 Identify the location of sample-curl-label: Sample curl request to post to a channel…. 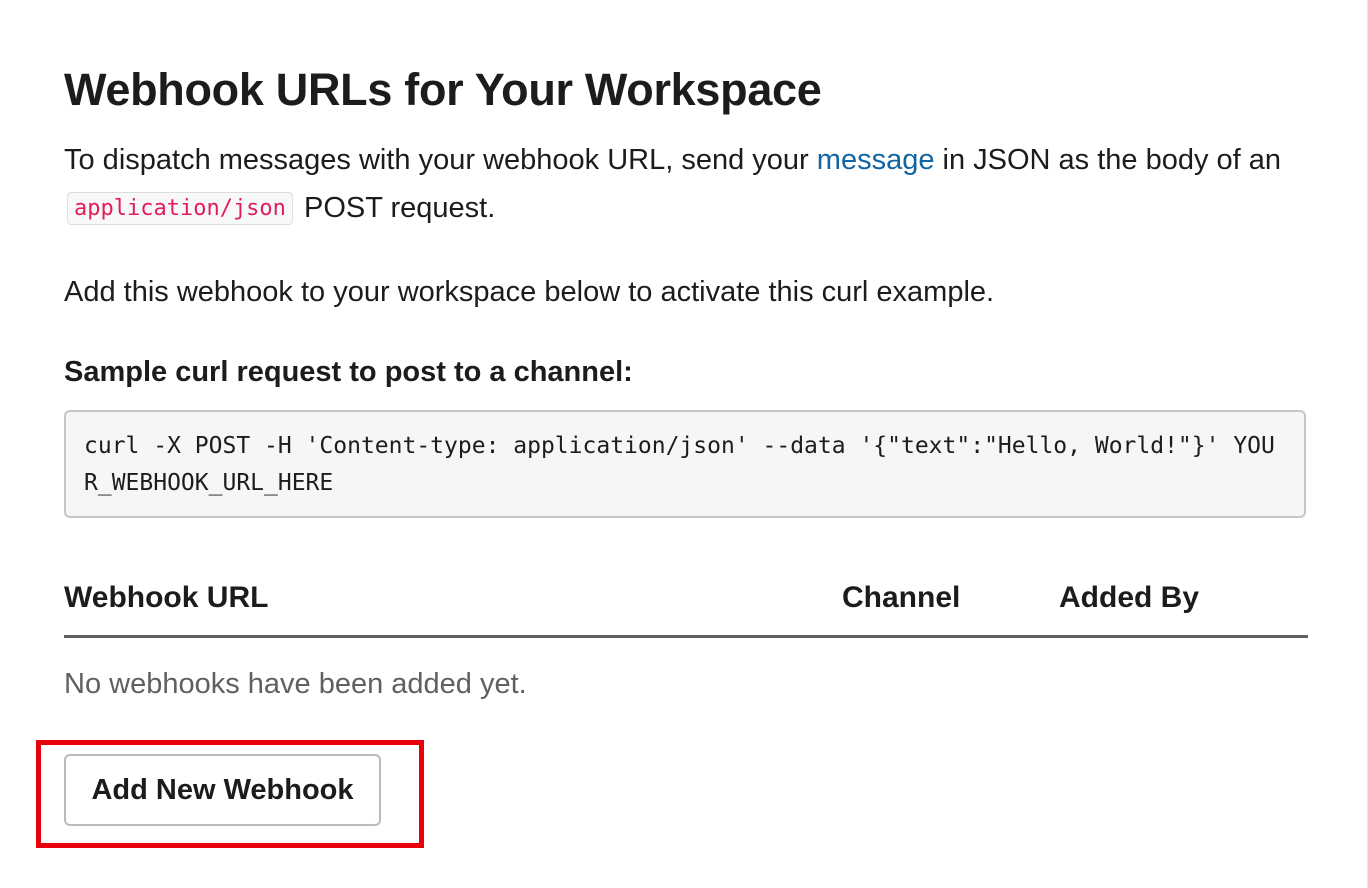
(348, 372).